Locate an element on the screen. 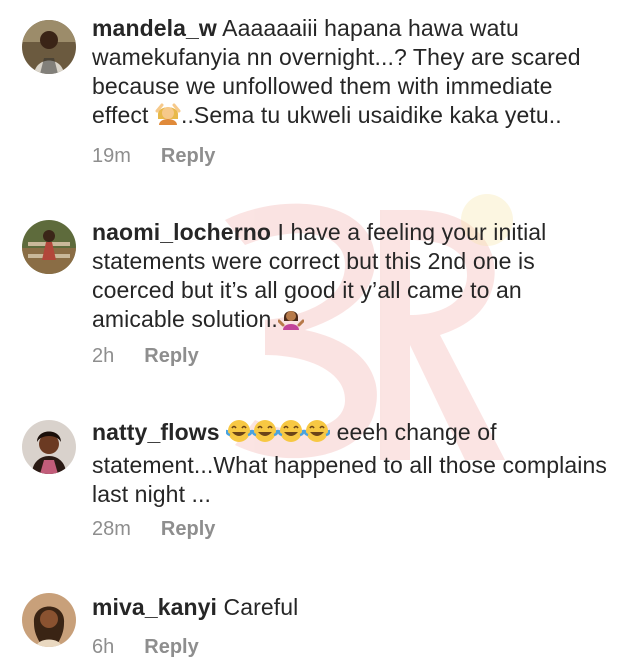 The height and width of the screenshot is (657, 619). woman-shrugging-icon is located at coordinates (291, 321).